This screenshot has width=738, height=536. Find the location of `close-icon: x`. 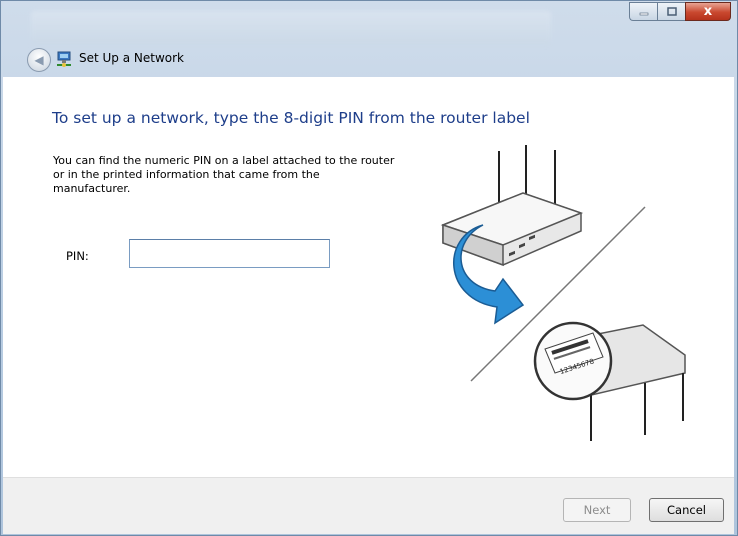

close-icon: x is located at coordinates (708, 11).